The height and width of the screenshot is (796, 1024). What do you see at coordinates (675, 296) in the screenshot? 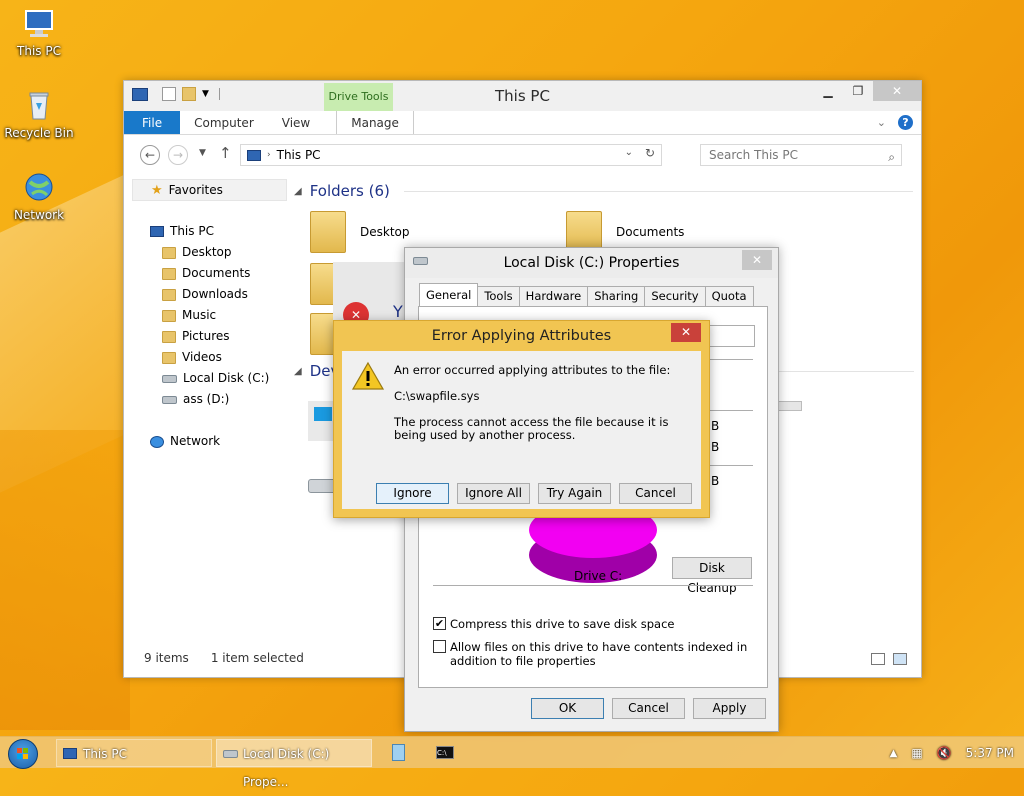
I see `tab-security: Security` at bounding box center [675, 296].